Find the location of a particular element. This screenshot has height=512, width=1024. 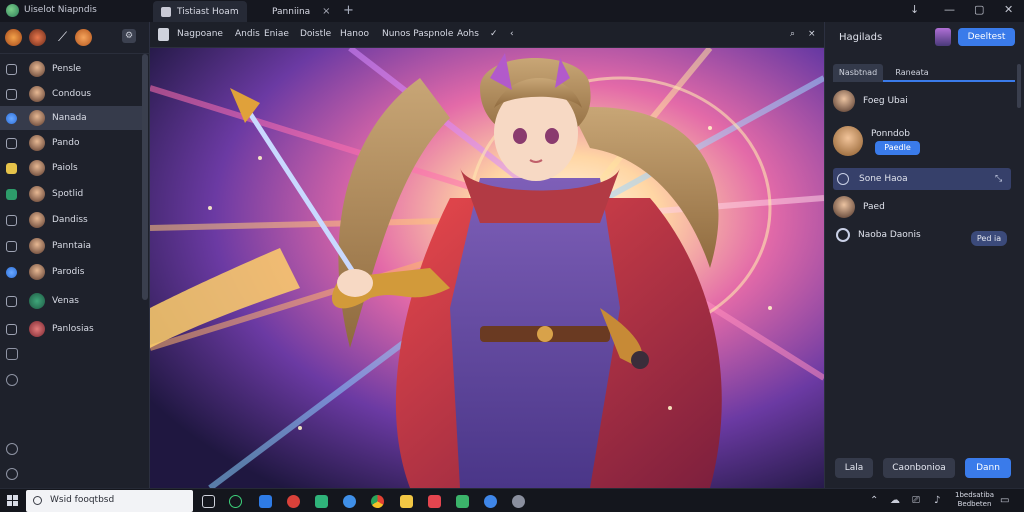

sidebar-item-paiols: Paiols is located at coordinates (71, 168).